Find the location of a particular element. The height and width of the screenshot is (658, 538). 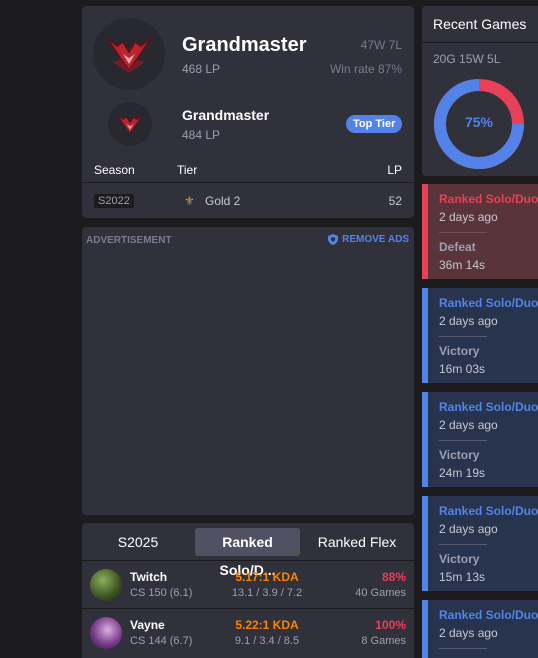

game-card-victory: Ranked Solo/Duo 2 days ago is located at coordinates (480, 629).